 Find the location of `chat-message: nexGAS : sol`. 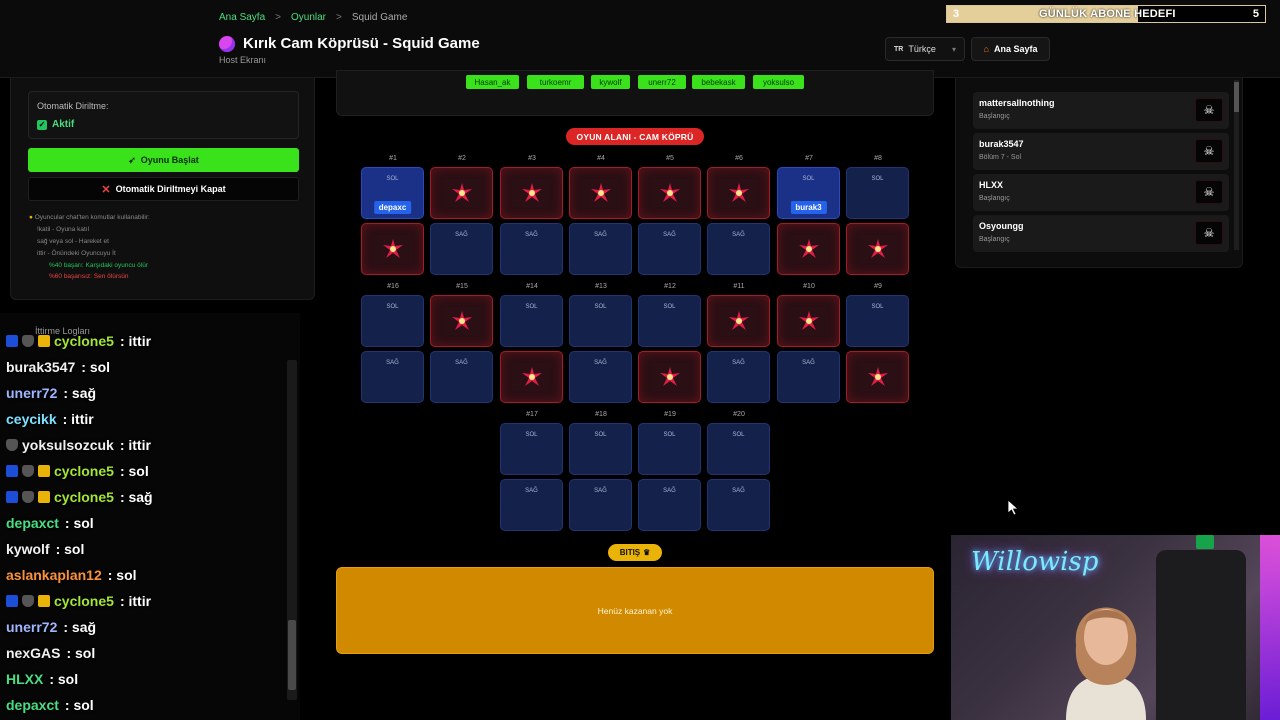

chat-message: nexGAS : sol is located at coordinates (50, 653).